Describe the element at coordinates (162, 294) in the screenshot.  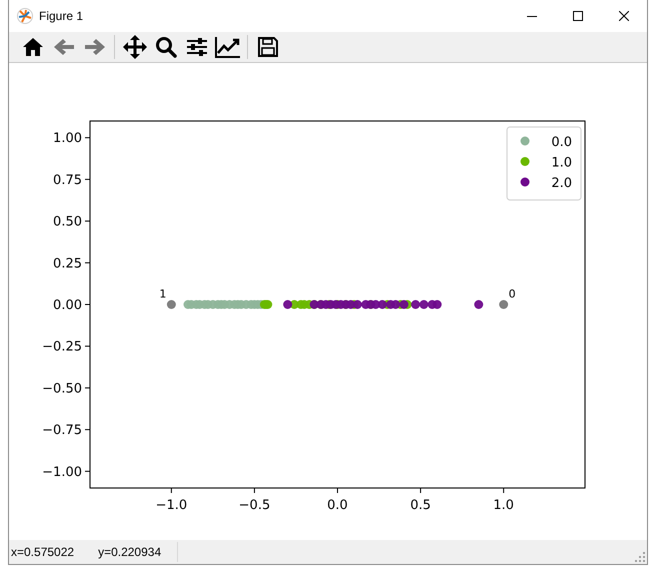
I see `annotation-label: 1` at that location.